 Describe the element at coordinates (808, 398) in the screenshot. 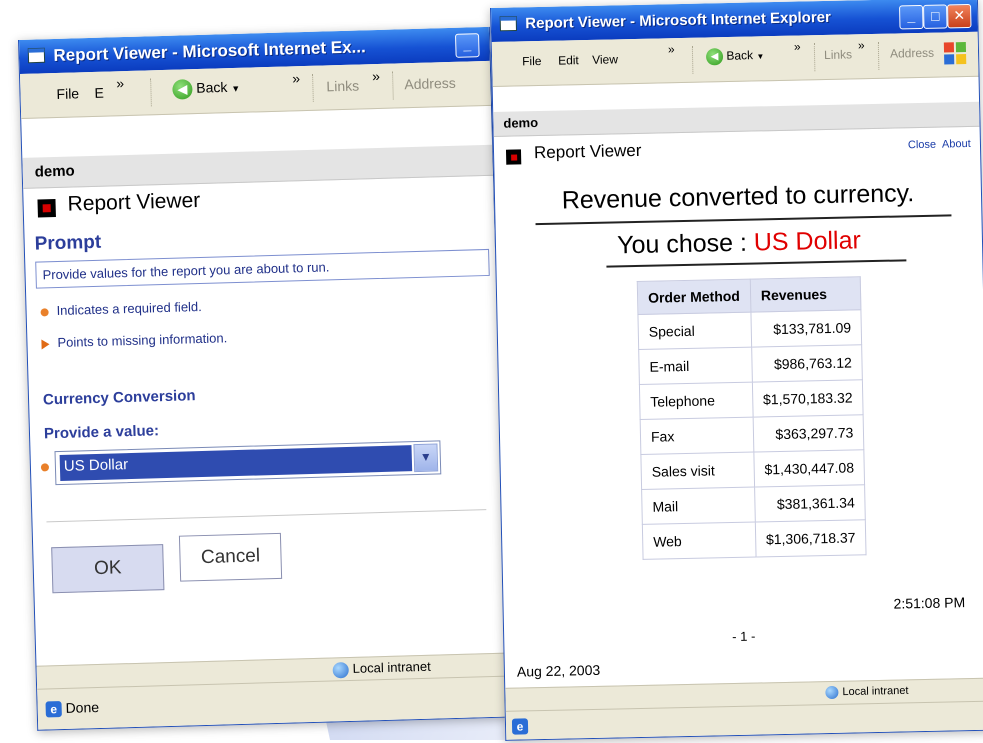

I see `revenue-cell: $1,570,183.32` at that location.